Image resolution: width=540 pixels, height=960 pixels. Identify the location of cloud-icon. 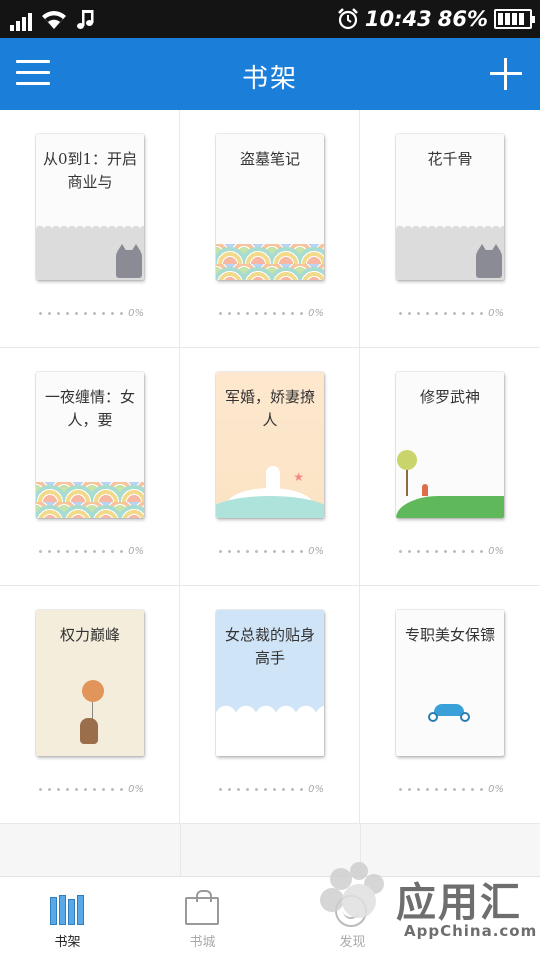
(270, 729).